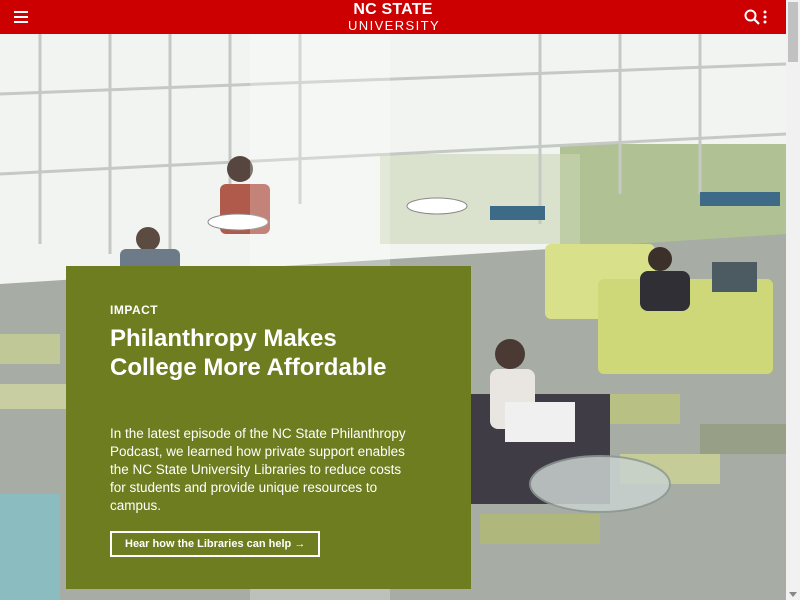 This screenshot has height=600, width=800. What do you see at coordinates (752, 17) in the screenshot?
I see `search-icon` at bounding box center [752, 17].